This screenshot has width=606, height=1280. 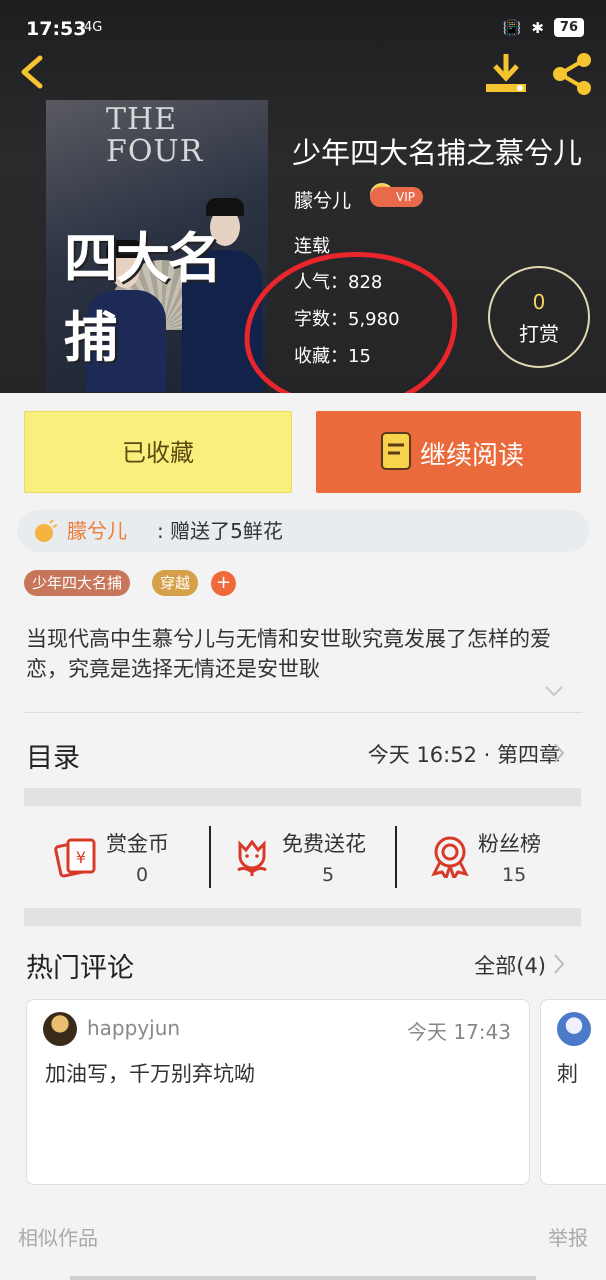 I want to click on network-label: 4G, so click(x=93, y=27).